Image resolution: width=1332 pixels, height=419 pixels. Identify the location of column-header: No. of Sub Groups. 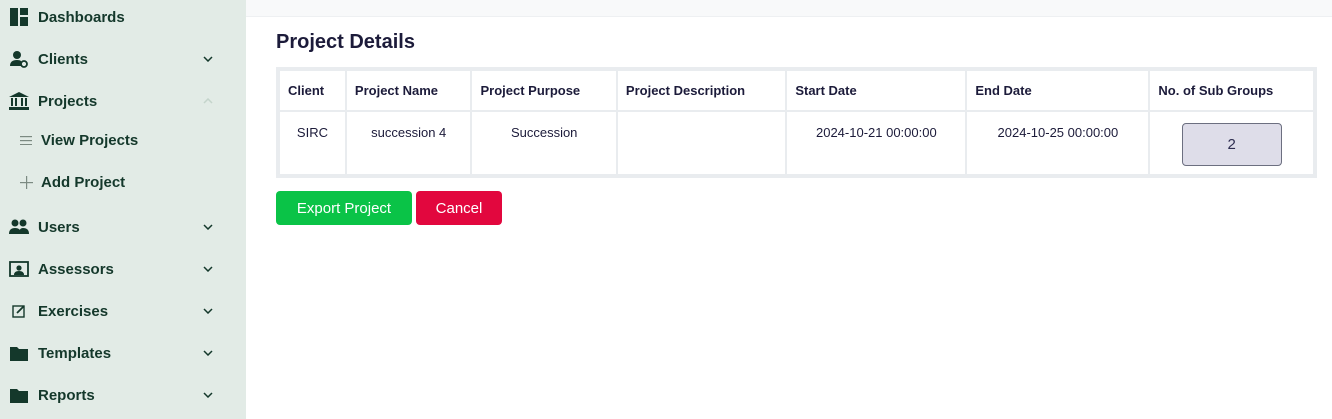
(1231, 90).